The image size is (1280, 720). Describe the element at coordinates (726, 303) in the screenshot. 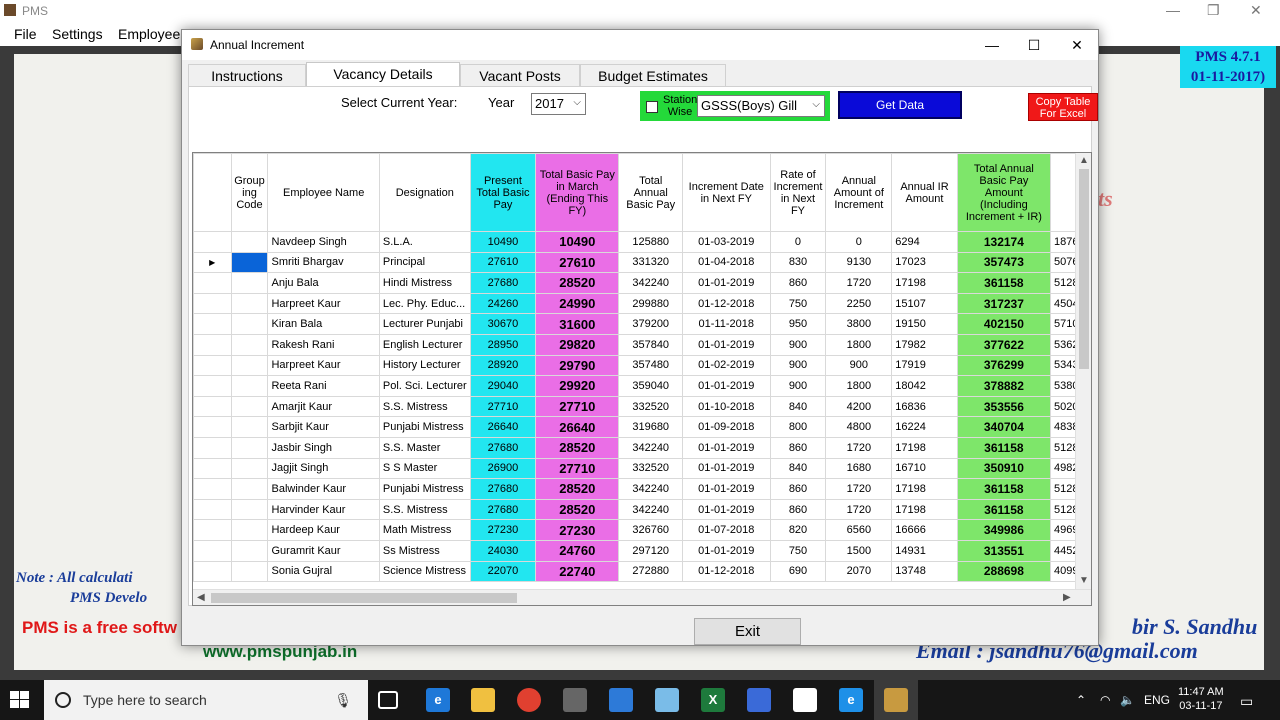

I see `cell-increment-date: 01-12-2018` at that location.